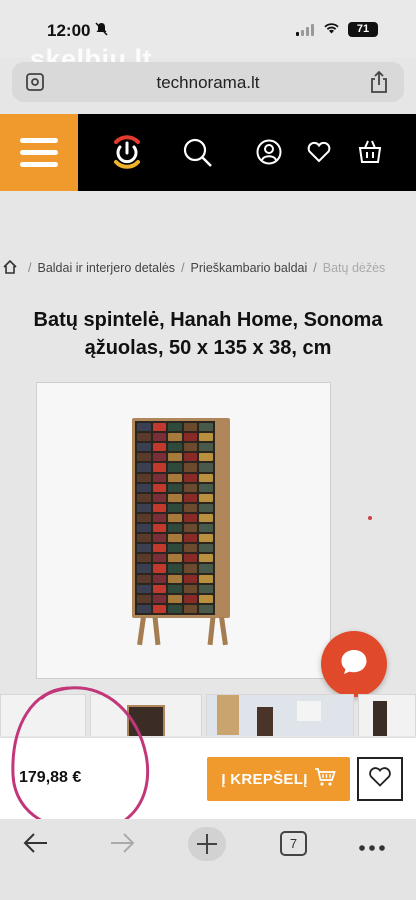  What do you see at coordinates (69, 30) in the screenshot?
I see `status-time: 12:00` at bounding box center [69, 30].